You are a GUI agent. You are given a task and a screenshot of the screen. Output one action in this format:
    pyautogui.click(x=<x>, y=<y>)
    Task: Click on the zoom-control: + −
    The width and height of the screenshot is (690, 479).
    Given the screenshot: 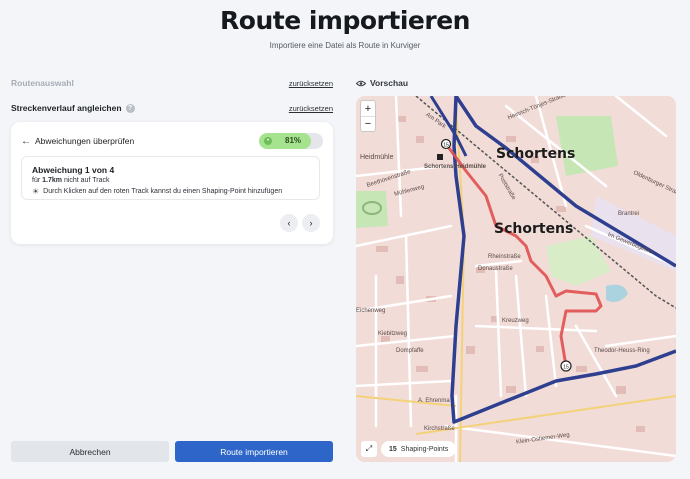 What is the action you would take?
    pyautogui.click(x=368, y=116)
    